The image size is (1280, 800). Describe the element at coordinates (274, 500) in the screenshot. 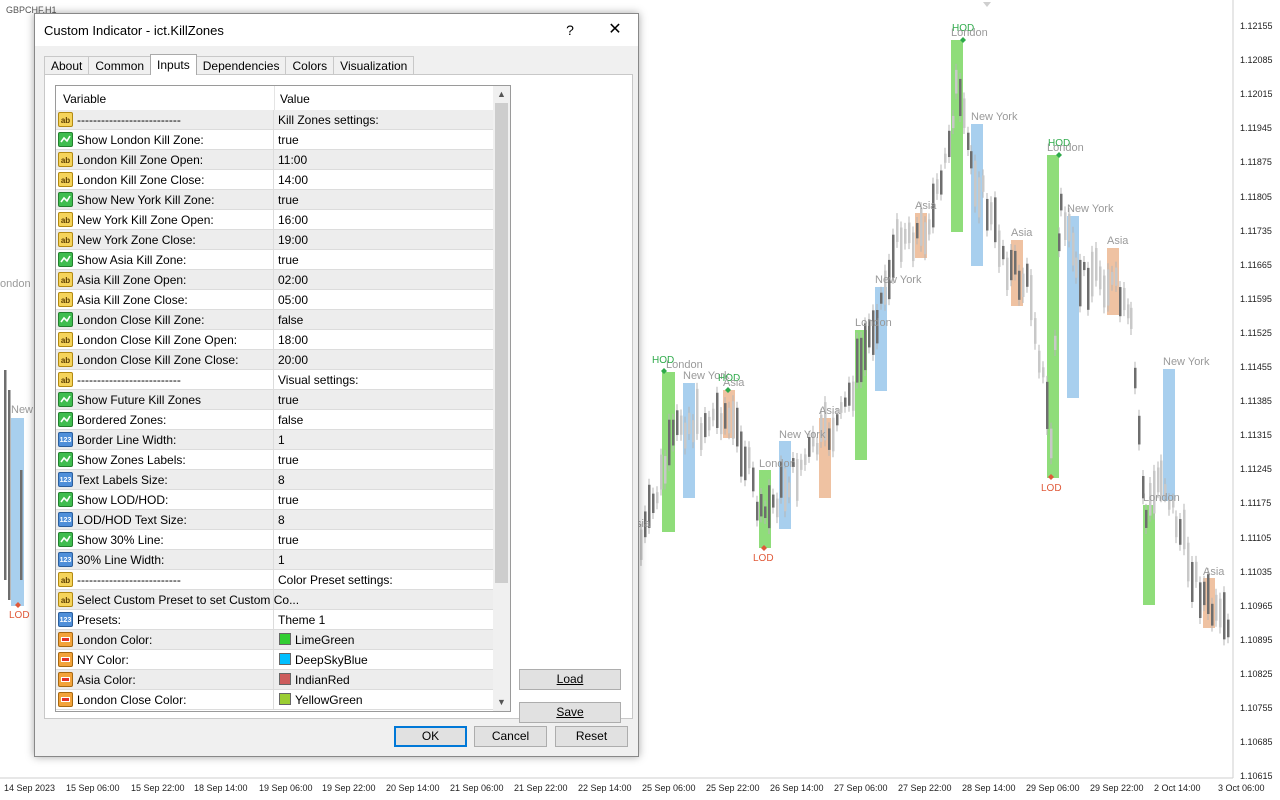

I see `input-row: Show LOD/HOD: true` at that location.